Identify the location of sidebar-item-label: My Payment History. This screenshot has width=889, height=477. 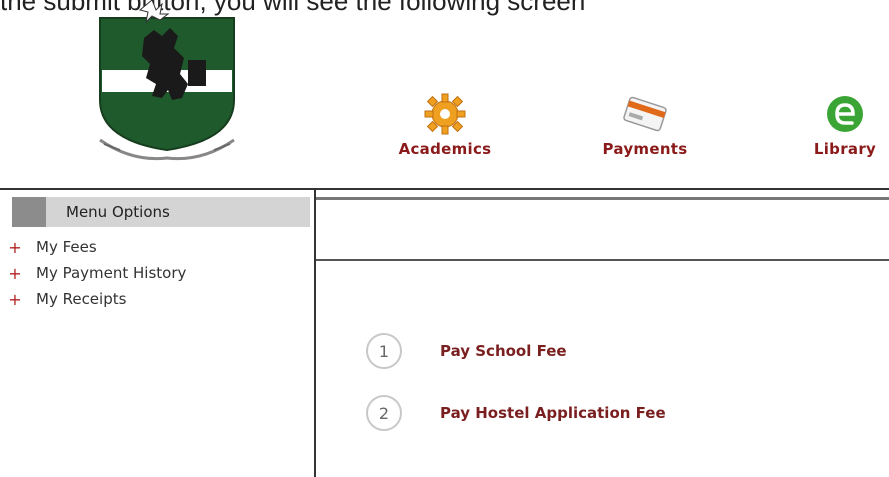
(111, 273).